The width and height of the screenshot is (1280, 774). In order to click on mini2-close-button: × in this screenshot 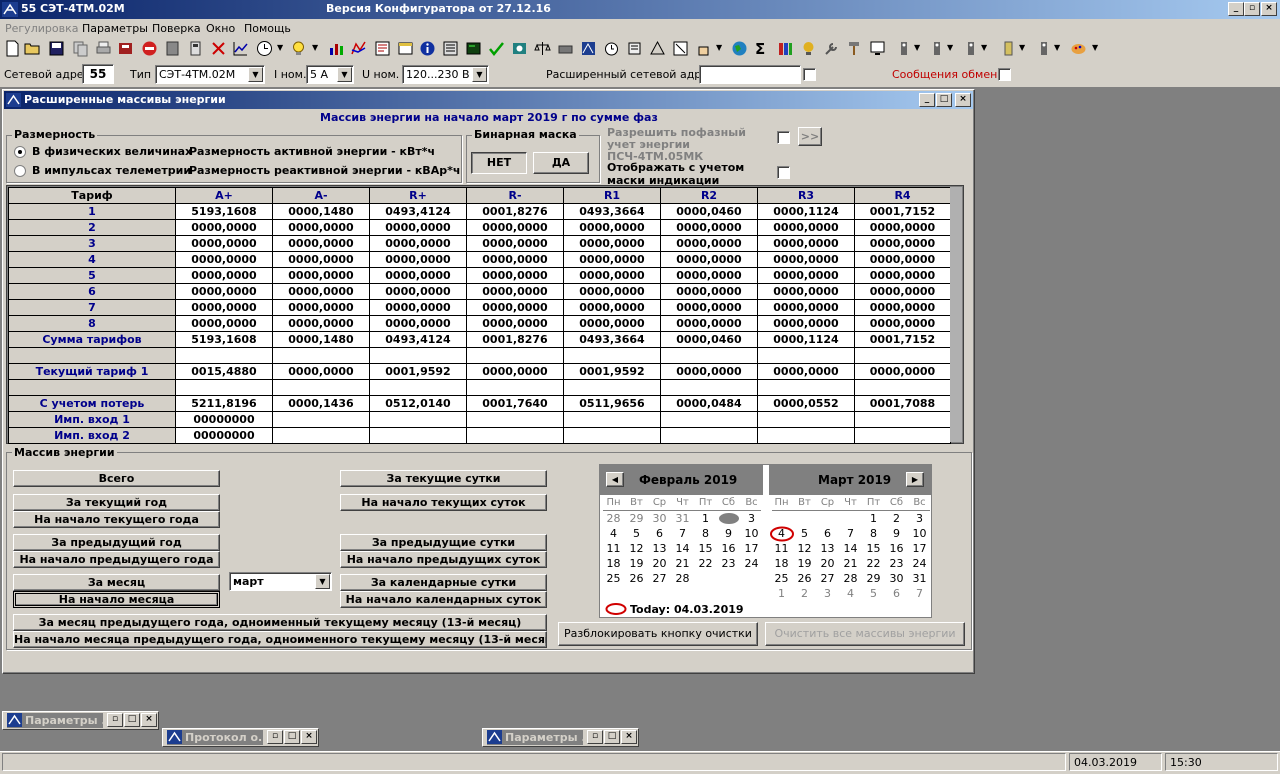, I will do `click(309, 737)`.